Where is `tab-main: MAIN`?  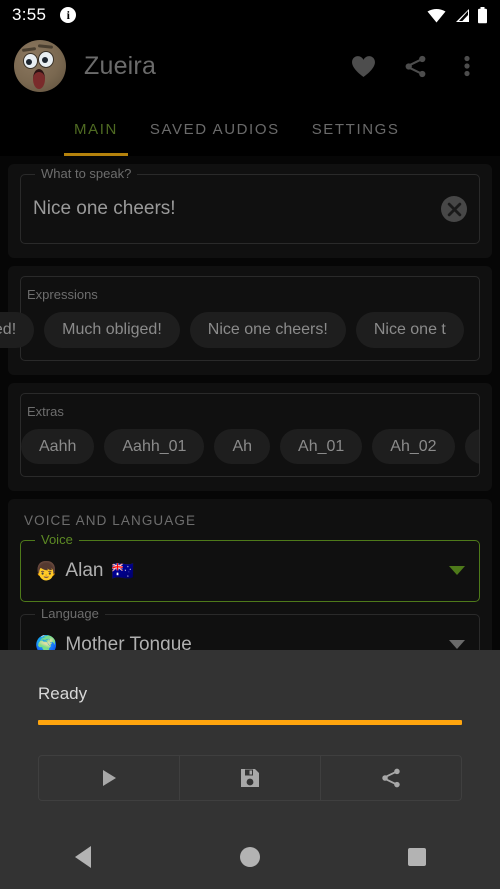 tab-main: MAIN is located at coordinates (96, 129).